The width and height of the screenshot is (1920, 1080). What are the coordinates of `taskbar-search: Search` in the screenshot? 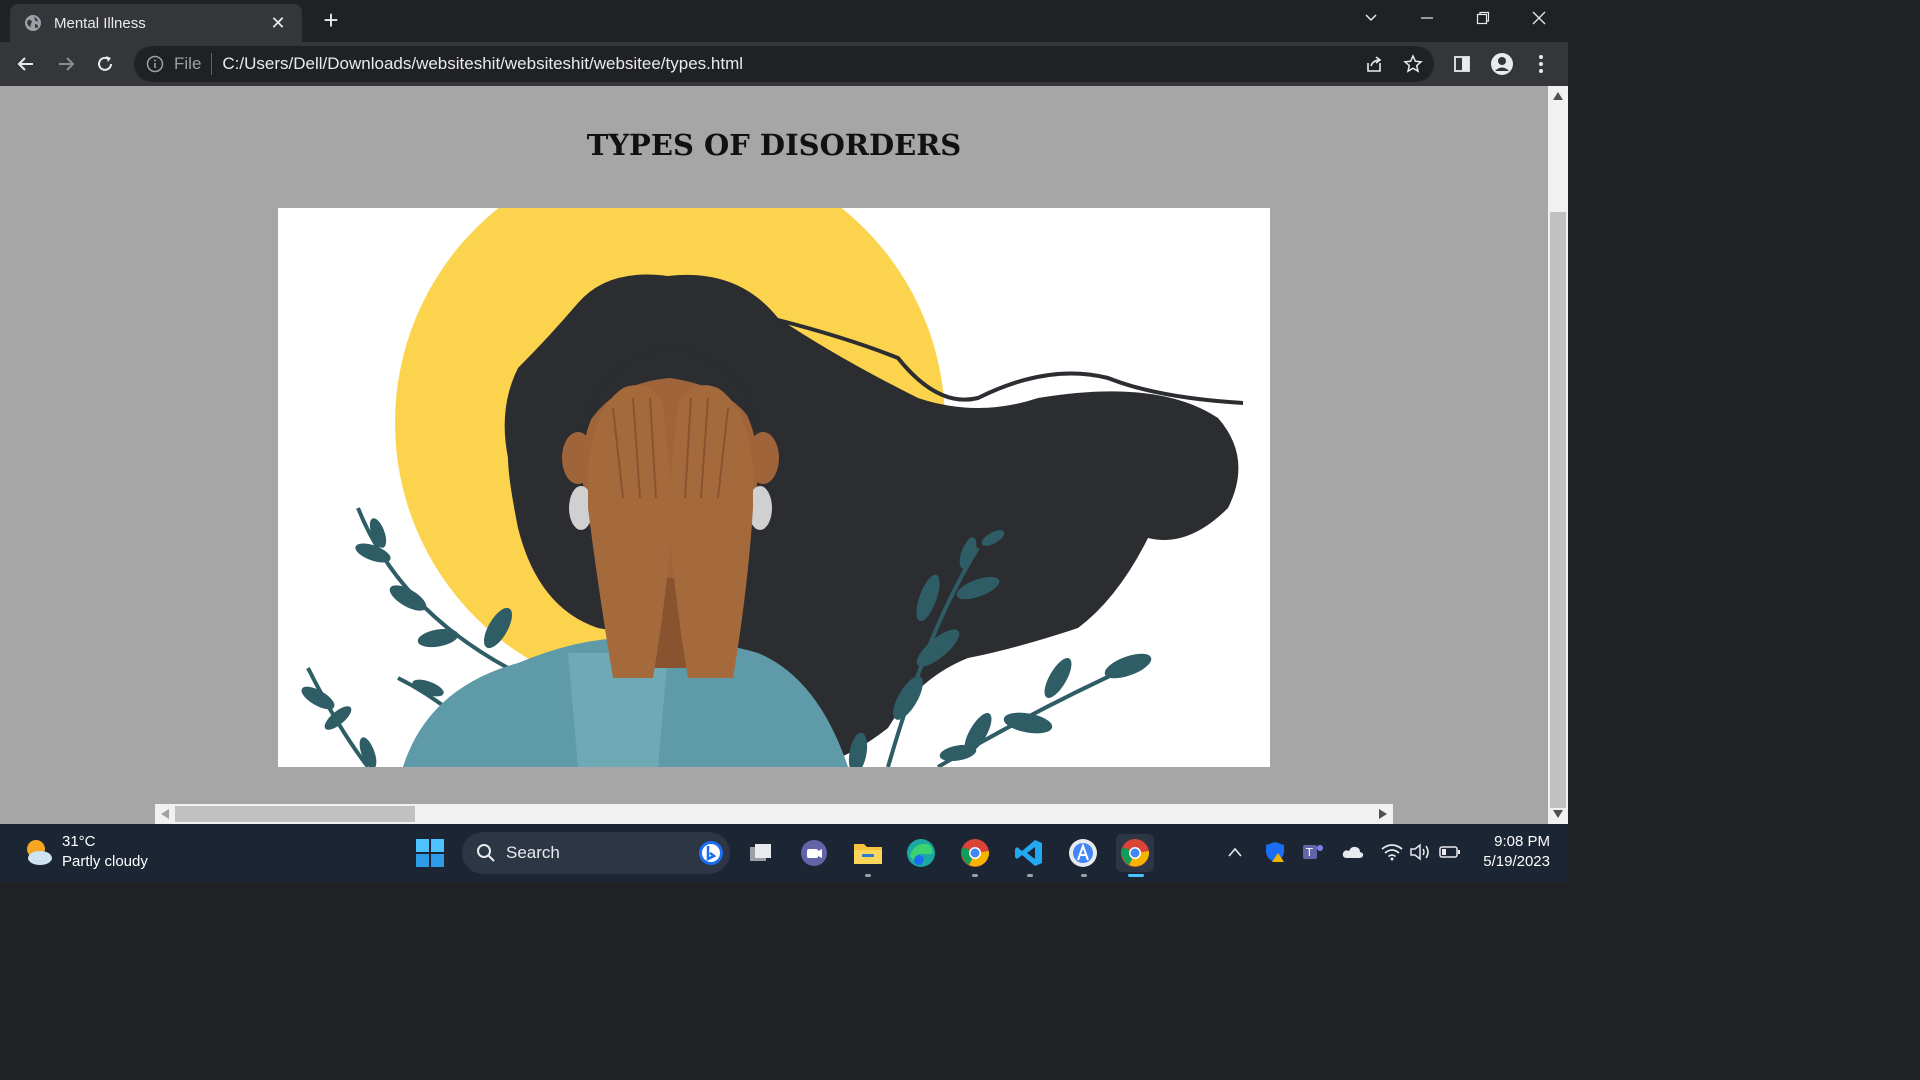 It's located at (596, 853).